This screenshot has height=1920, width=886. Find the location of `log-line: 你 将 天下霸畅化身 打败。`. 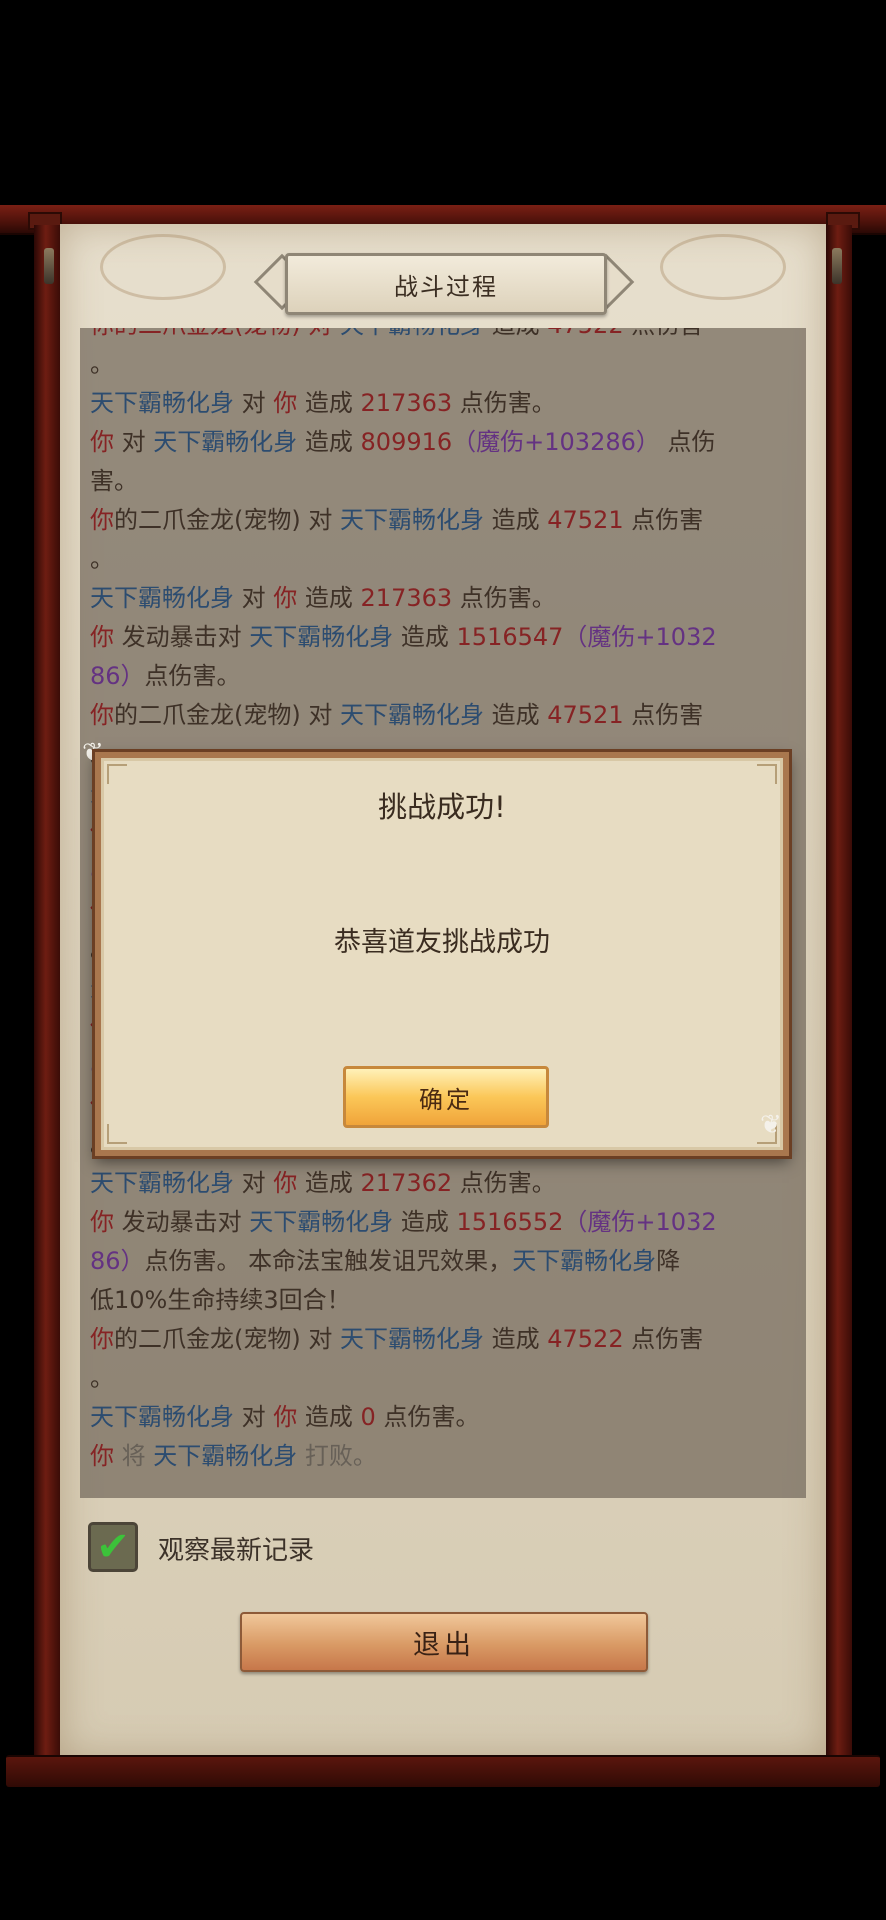

log-line: 你 将 天下霸畅化身 打败。 is located at coordinates (443, 1456).